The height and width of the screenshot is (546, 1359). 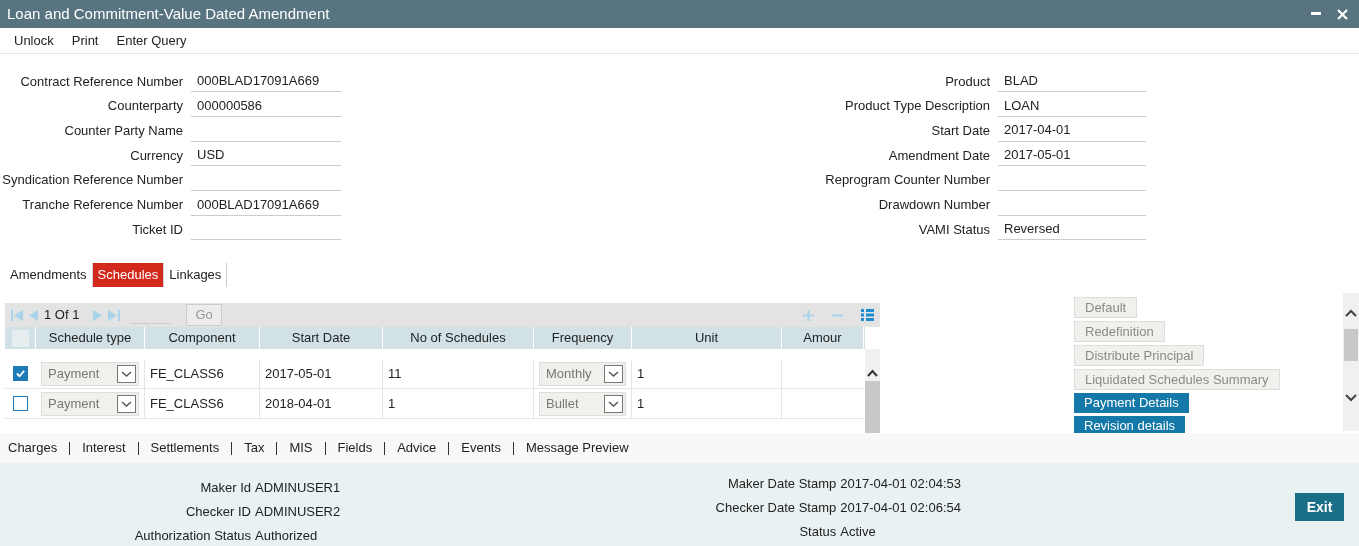 I want to click on dropdown: Monthly, so click(x=582, y=373).